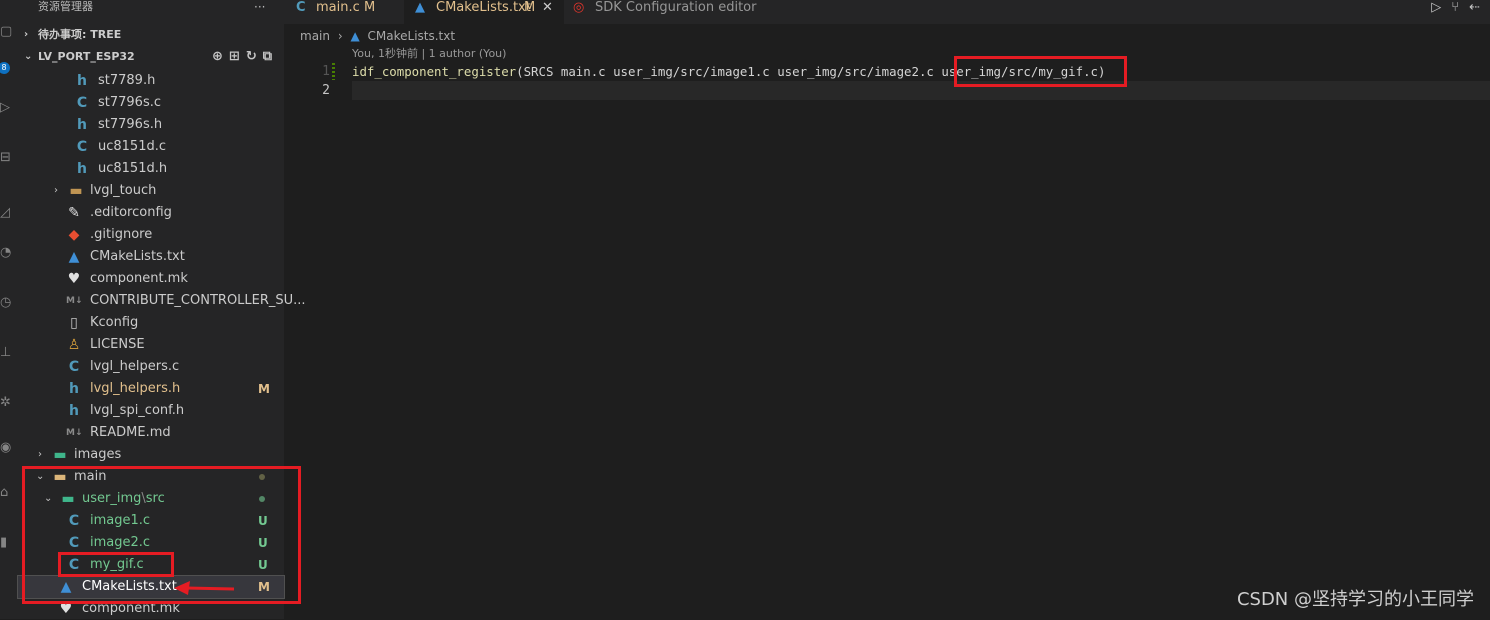  I want to click on more-actions-icon: ···, so click(259, 7).